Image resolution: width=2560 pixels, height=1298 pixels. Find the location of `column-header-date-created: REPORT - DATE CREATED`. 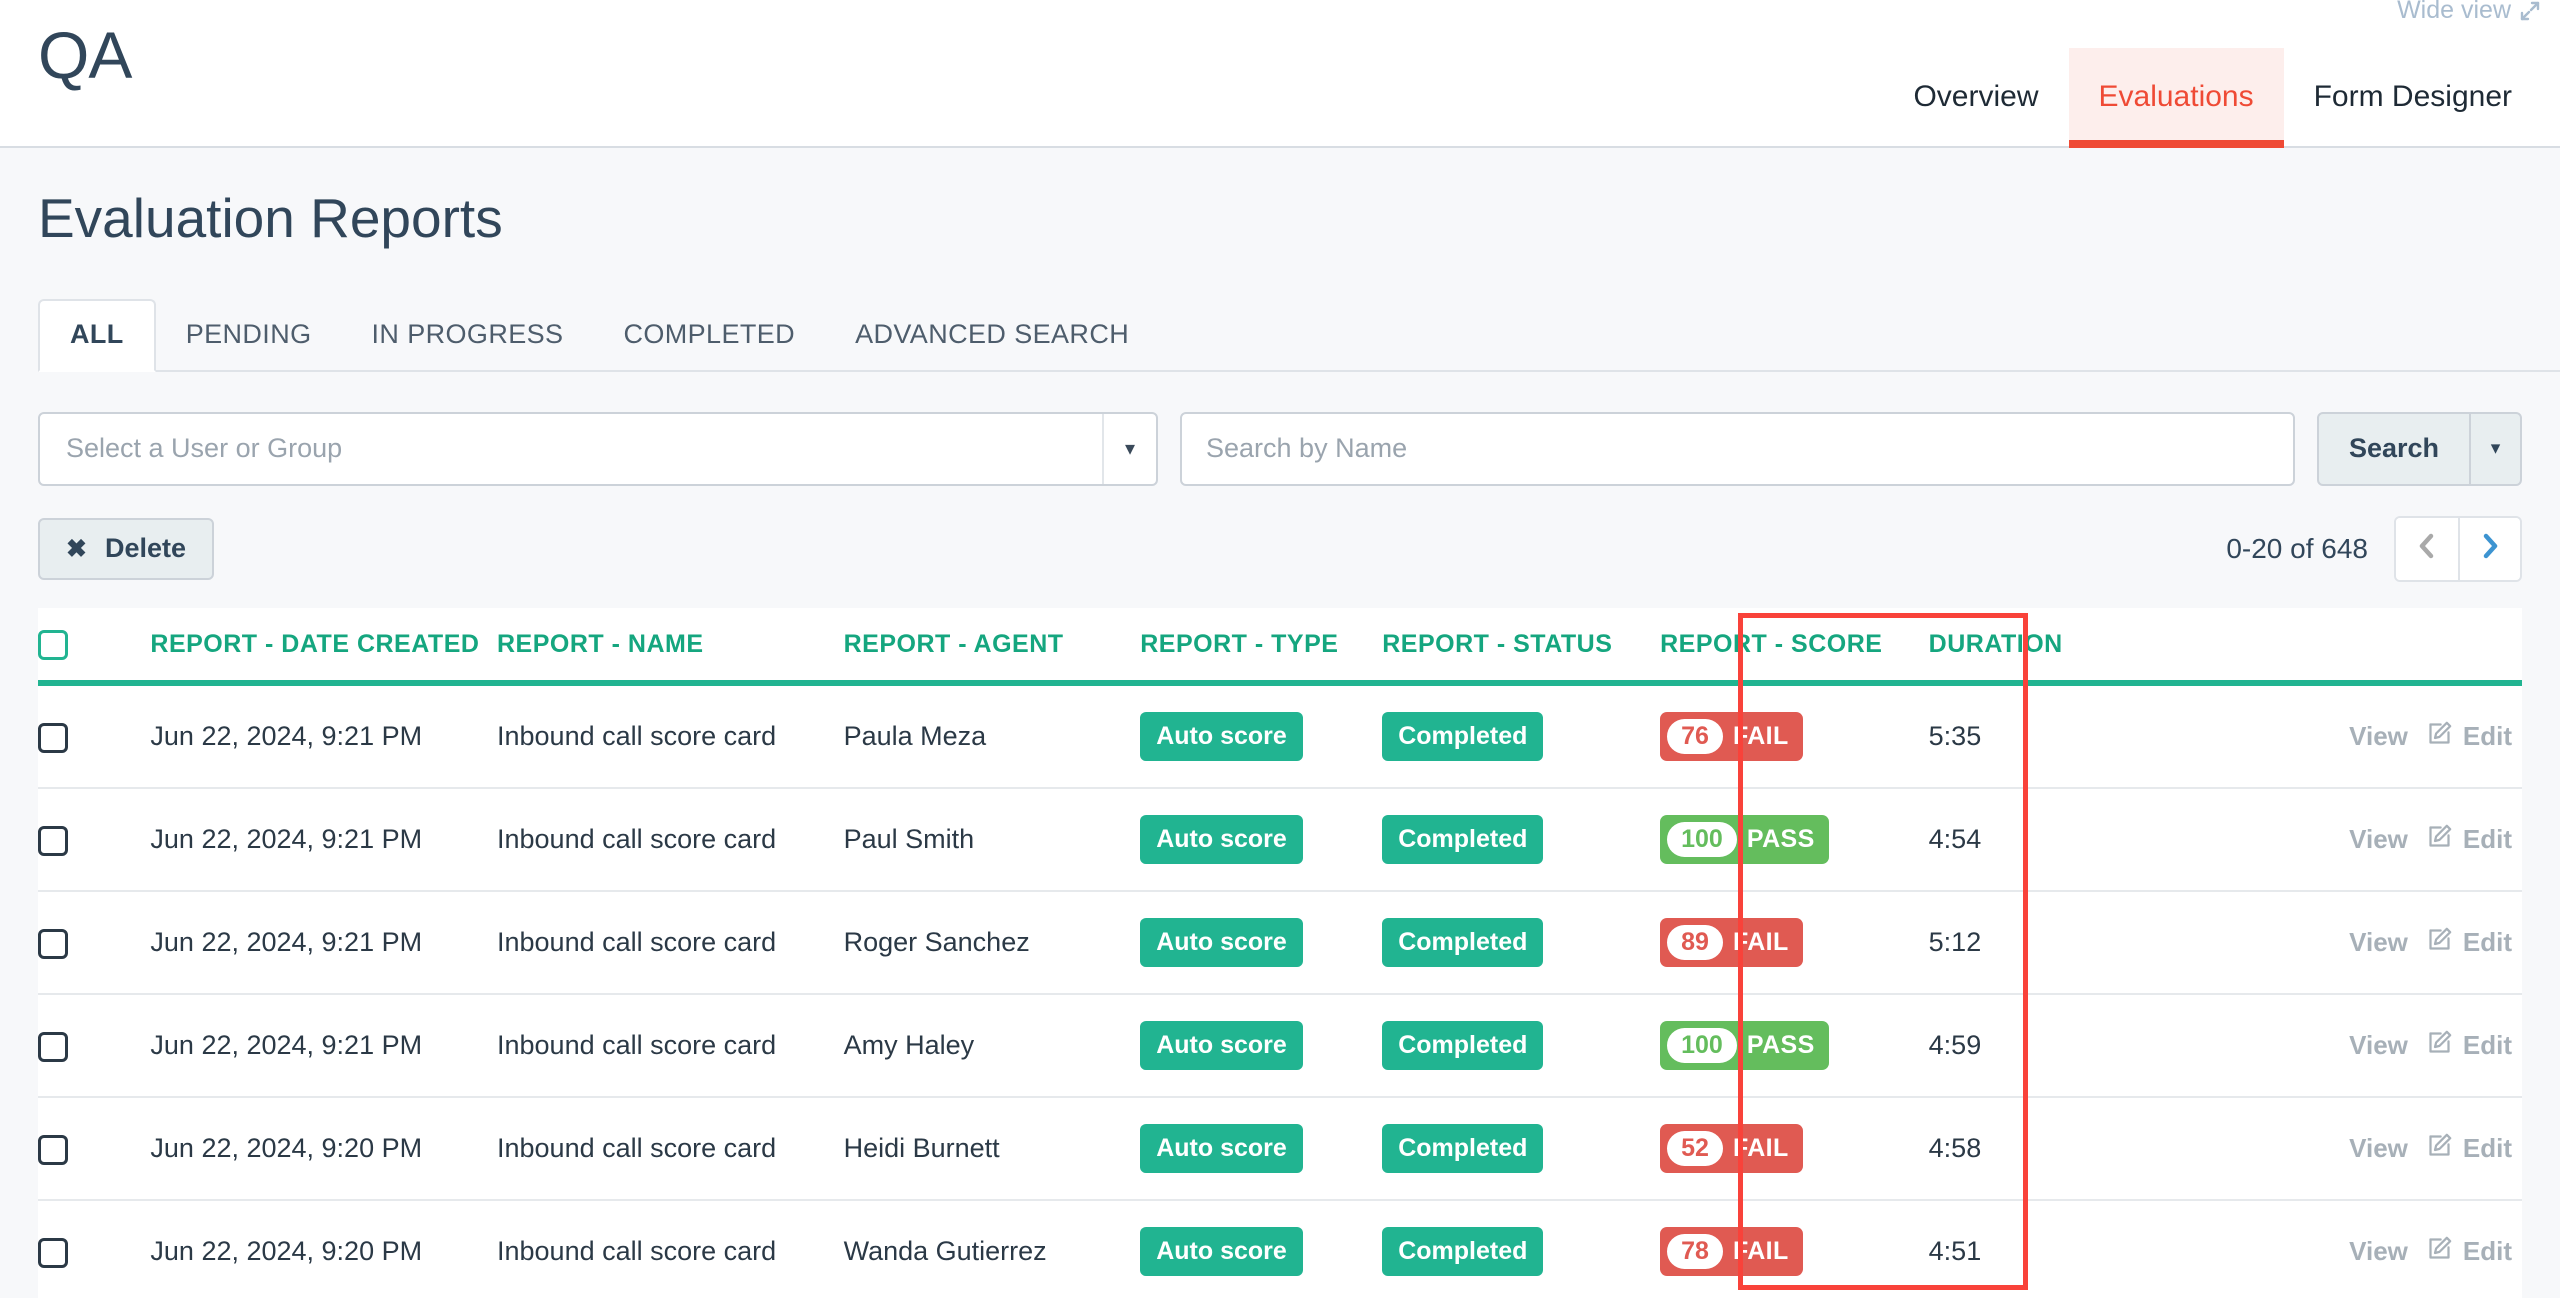

column-header-date-created: REPORT - DATE CREATED is located at coordinates (323, 645).